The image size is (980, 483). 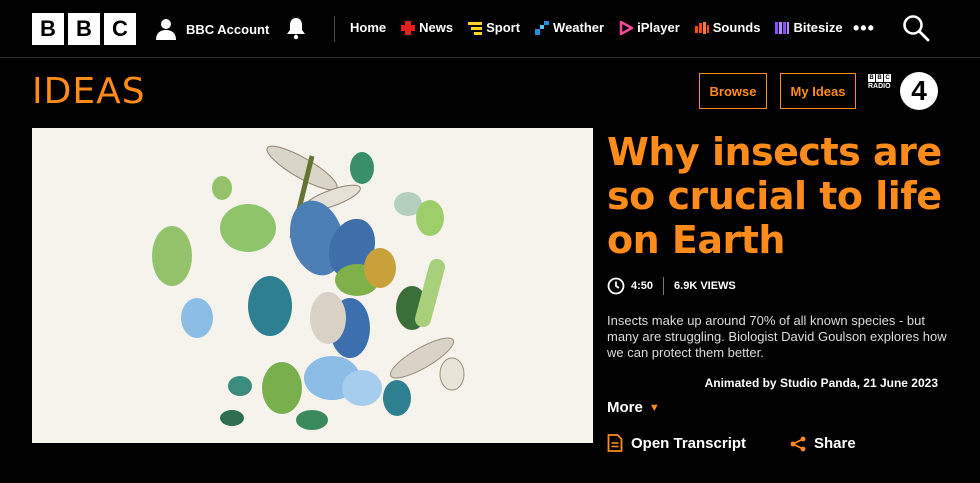 What do you see at coordinates (228, 29) in the screenshot?
I see `account-label: BBC Account` at bounding box center [228, 29].